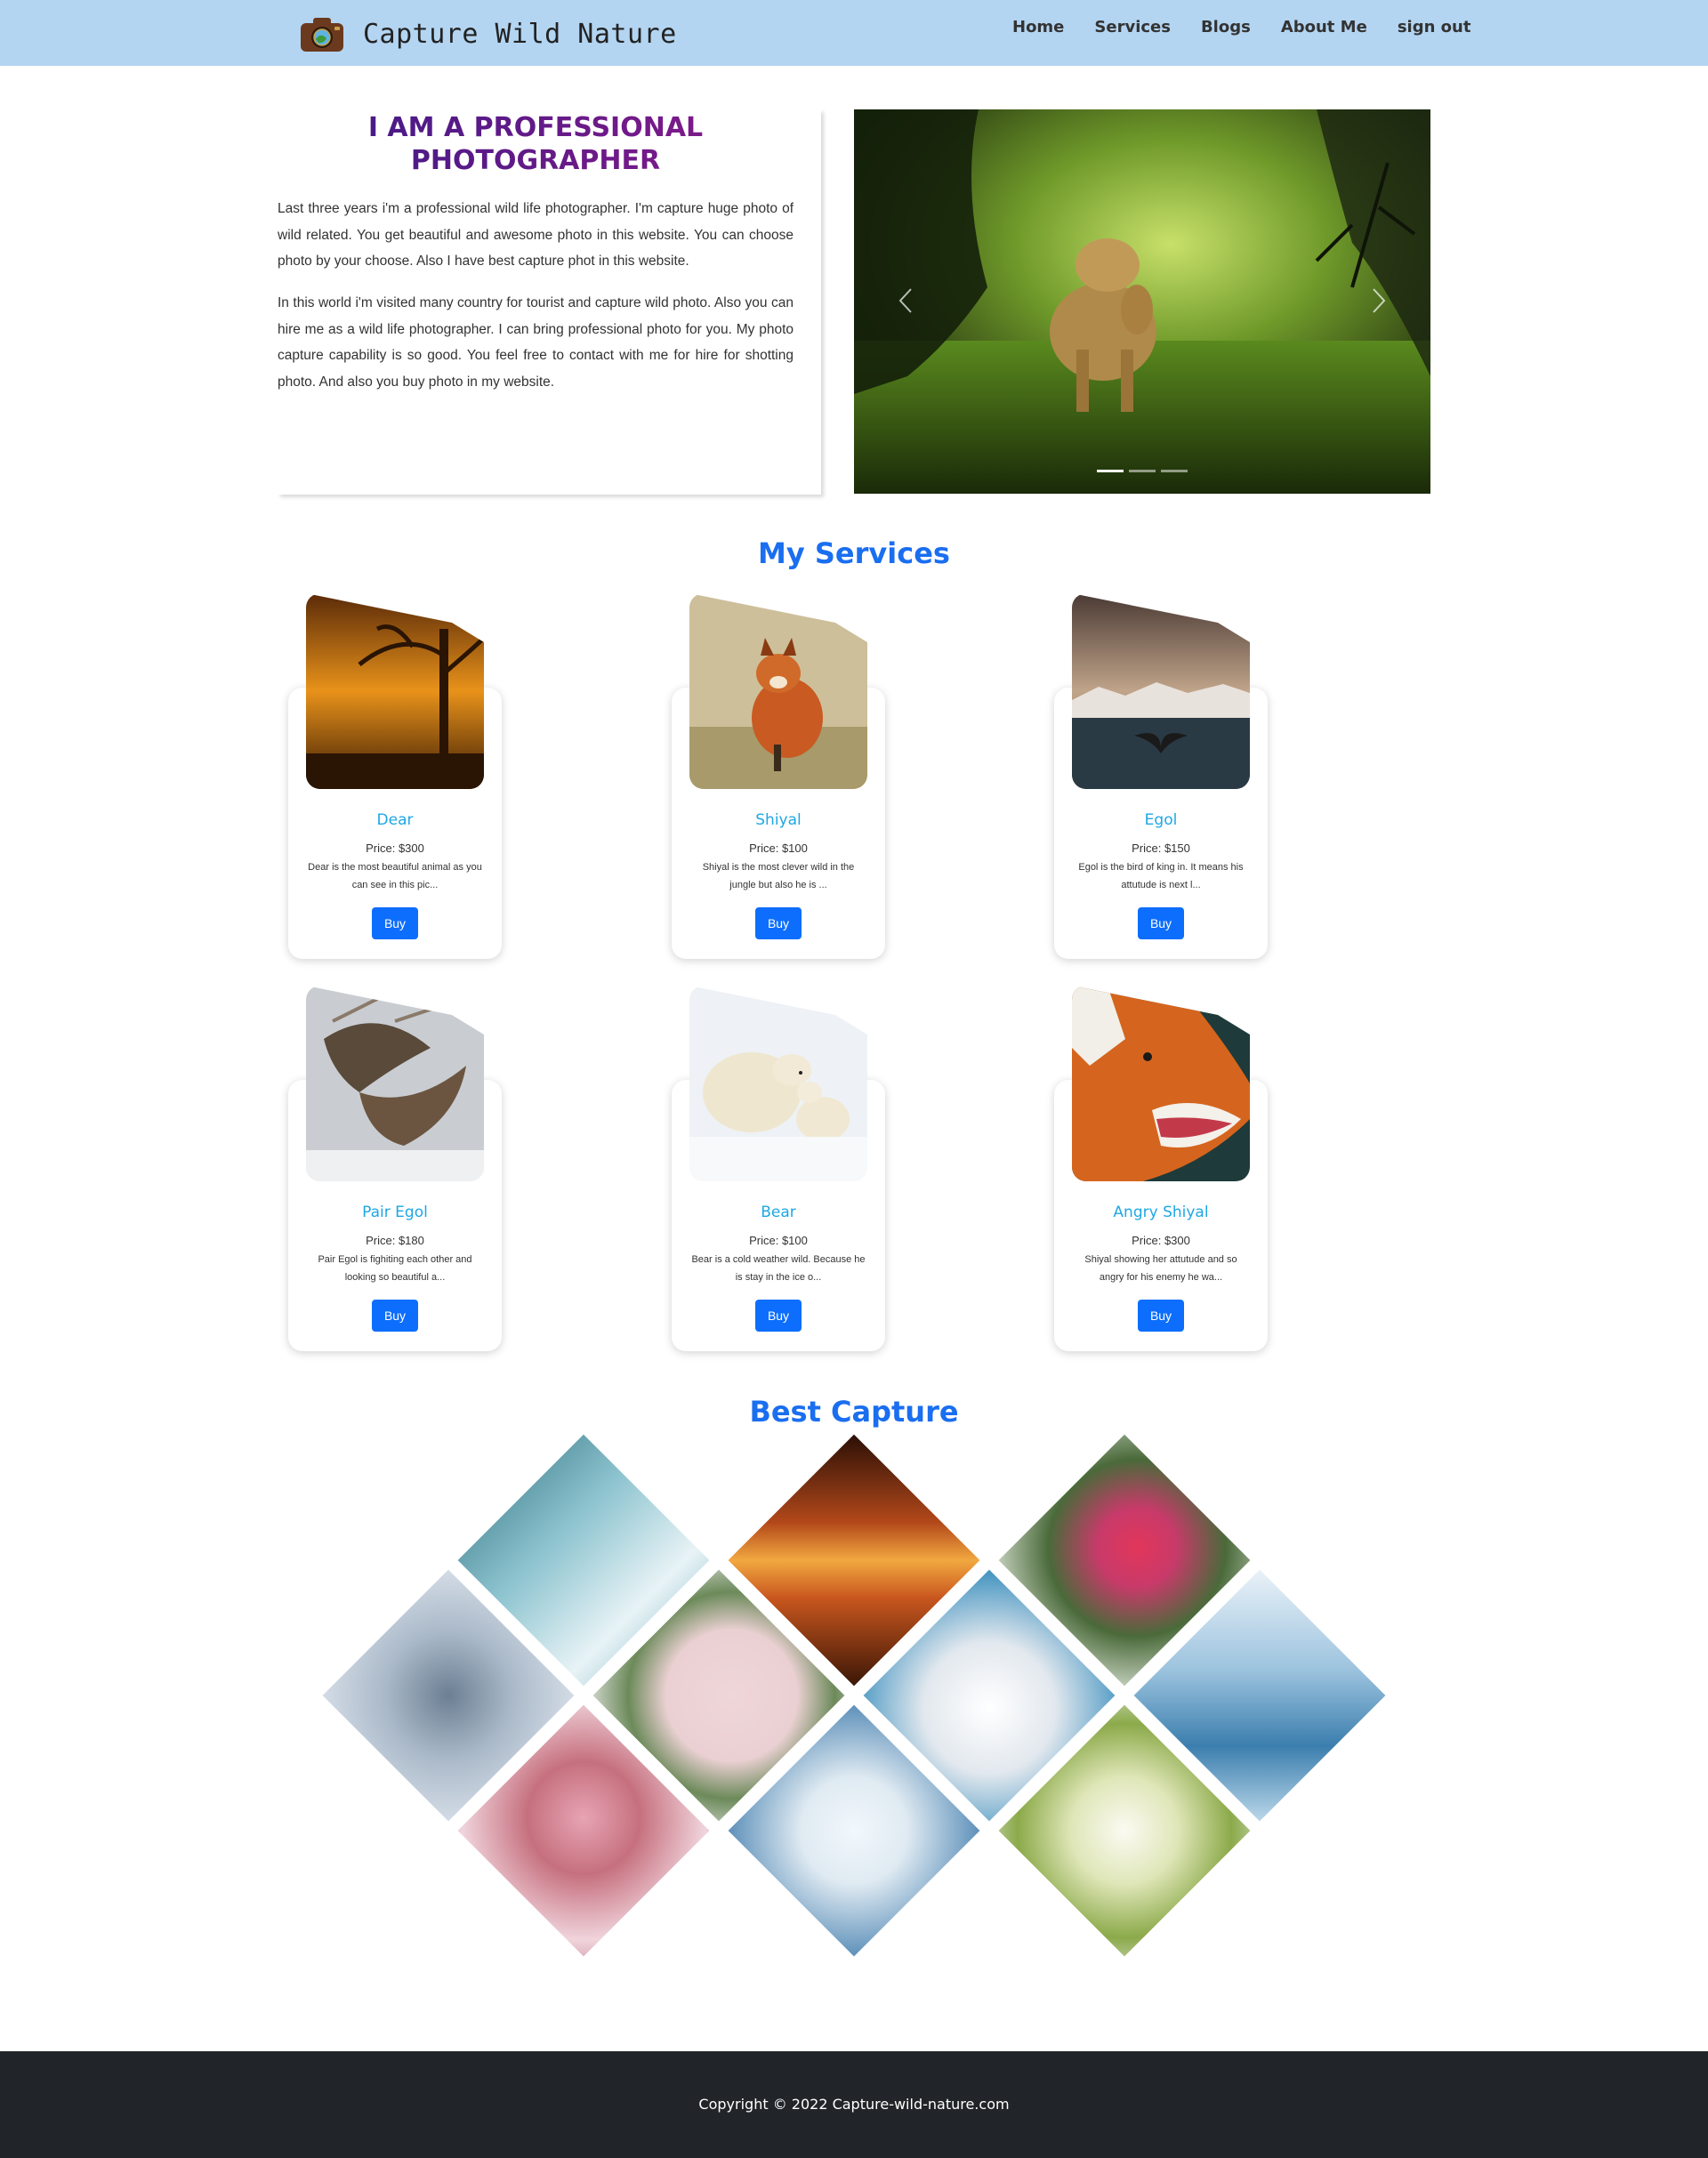 This screenshot has height=2158, width=1708. Describe the element at coordinates (395, 1083) in the screenshot. I see `card-image-eagles-fighting` at that location.